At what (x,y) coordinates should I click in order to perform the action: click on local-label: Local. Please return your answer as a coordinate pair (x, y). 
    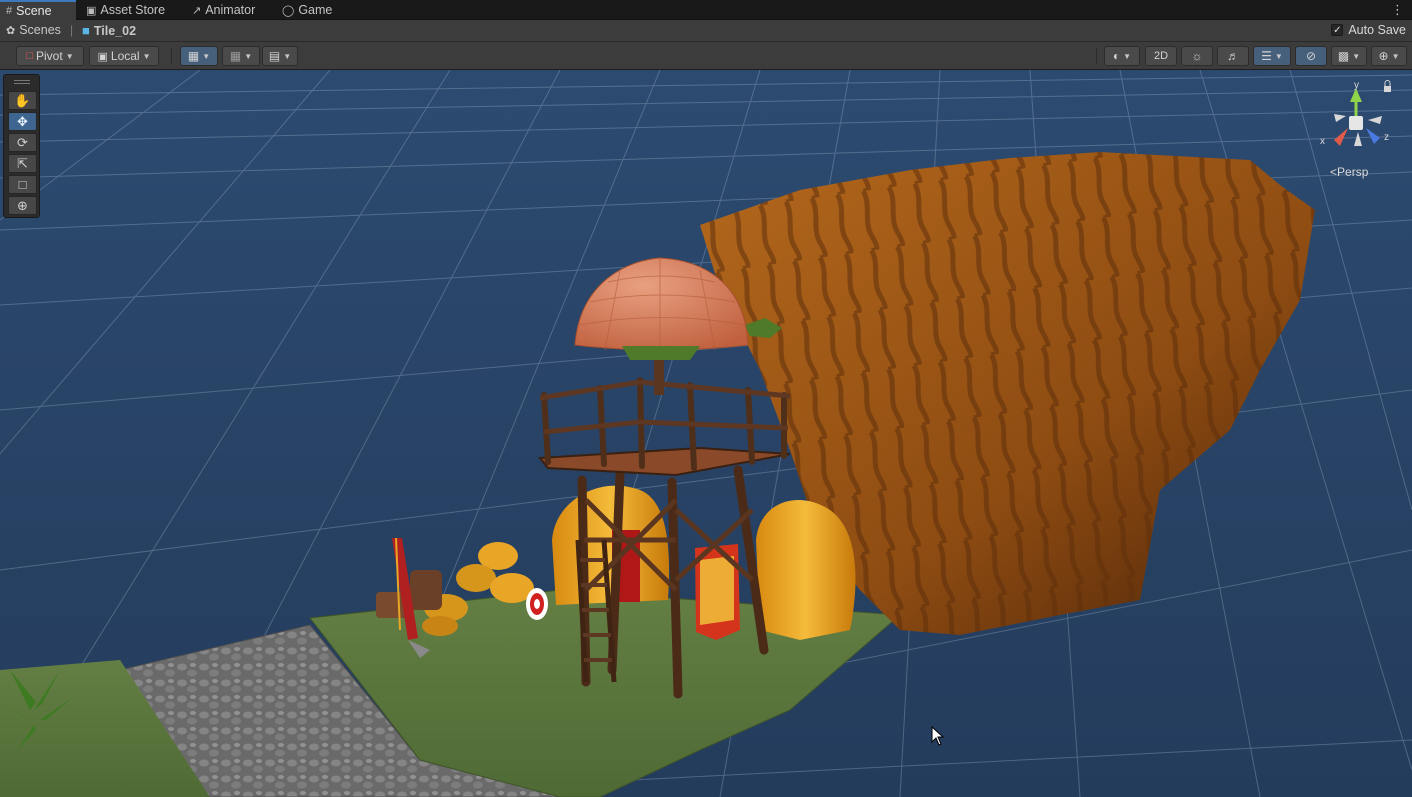
    Looking at the image, I should click on (125, 56).